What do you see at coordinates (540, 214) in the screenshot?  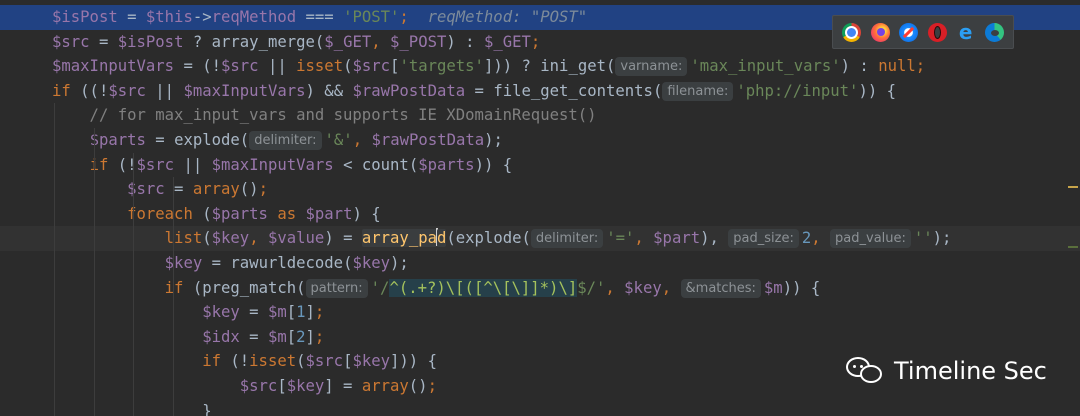 I see `code-line: foreach ($parts as $part) {` at bounding box center [540, 214].